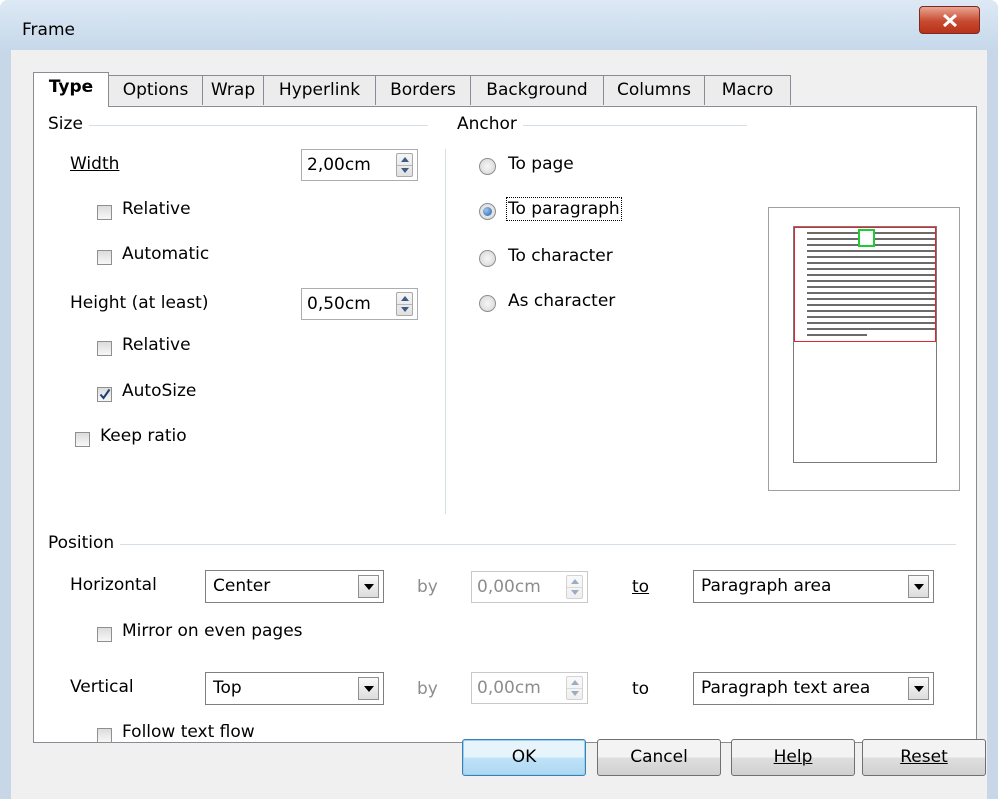 The image size is (998, 799). What do you see at coordinates (82, 439) in the screenshot?
I see `keep-ratio-checkbox` at bounding box center [82, 439].